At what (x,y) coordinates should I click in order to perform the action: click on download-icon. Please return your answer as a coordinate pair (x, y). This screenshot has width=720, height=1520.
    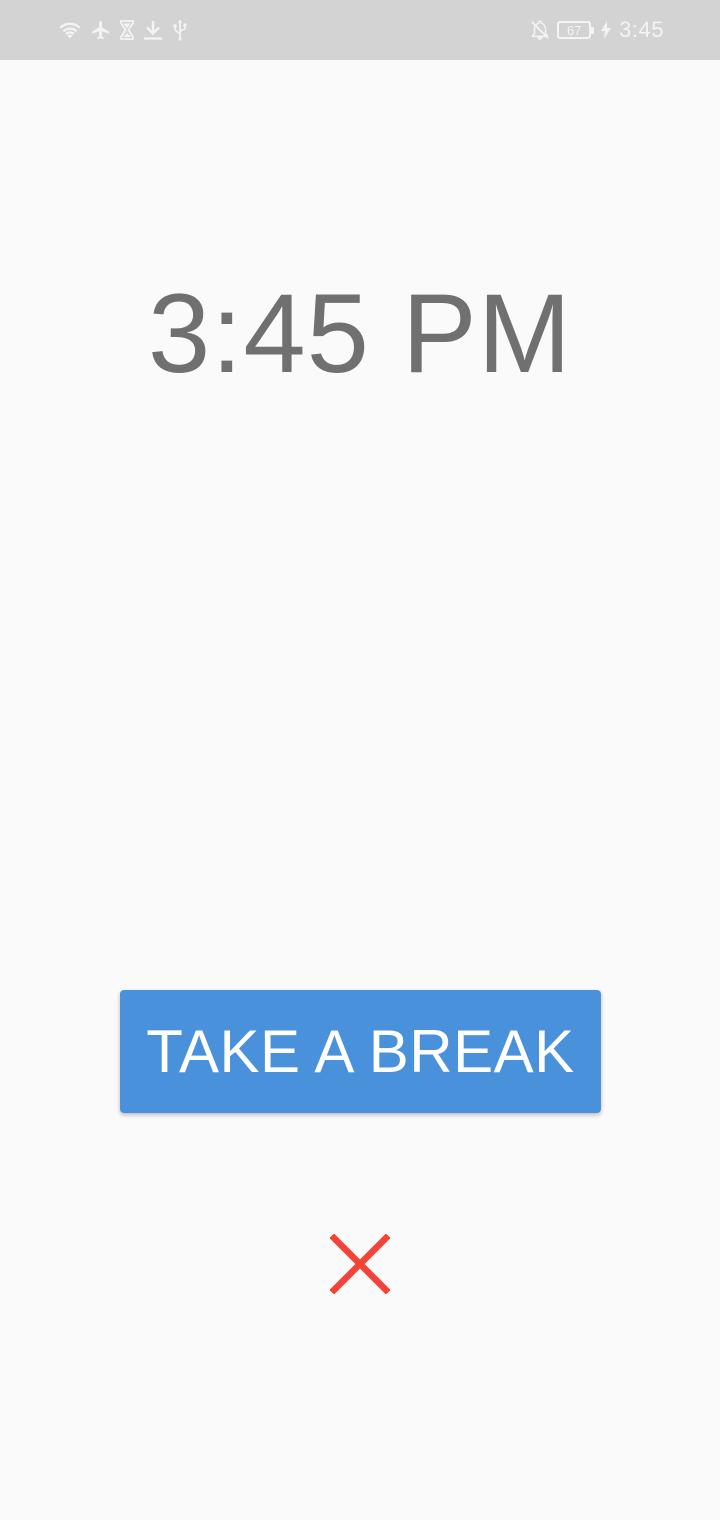
    Looking at the image, I should click on (153, 30).